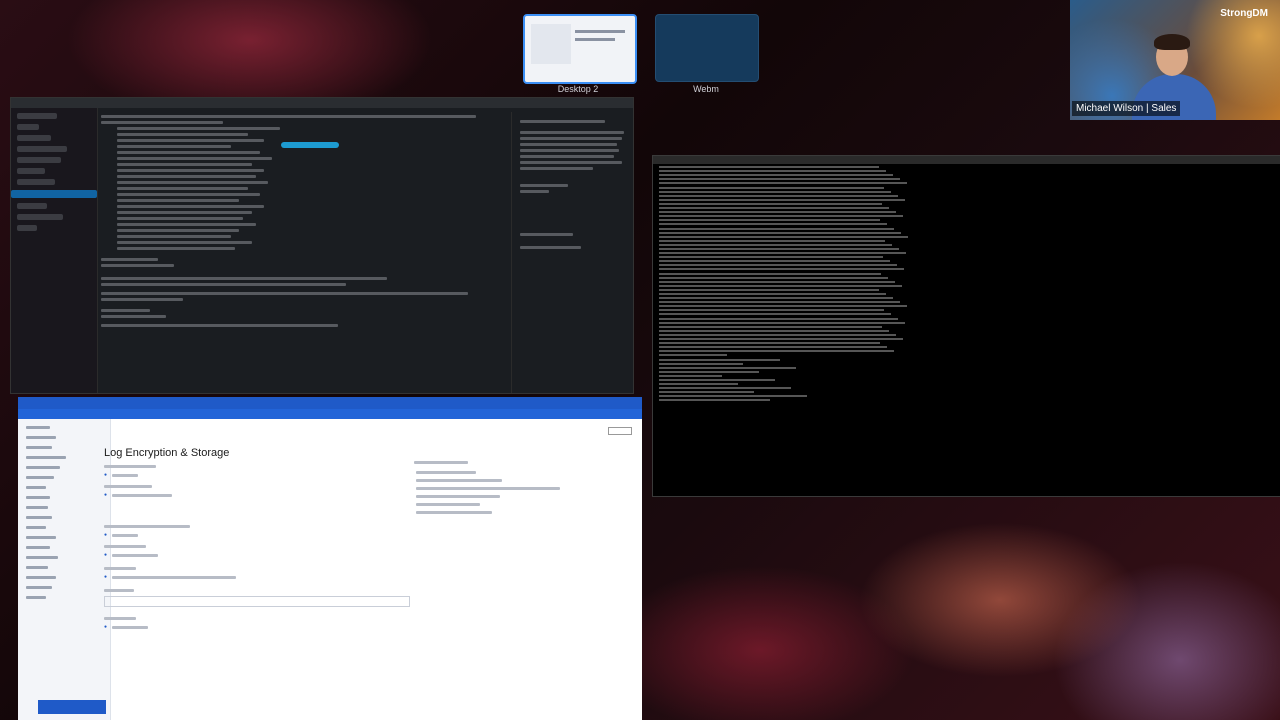 Image resolution: width=1280 pixels, height=720 pixels. Describe the element at coordinates (322, 103) in the screenshot. I see `chat-title-bar` at that location.